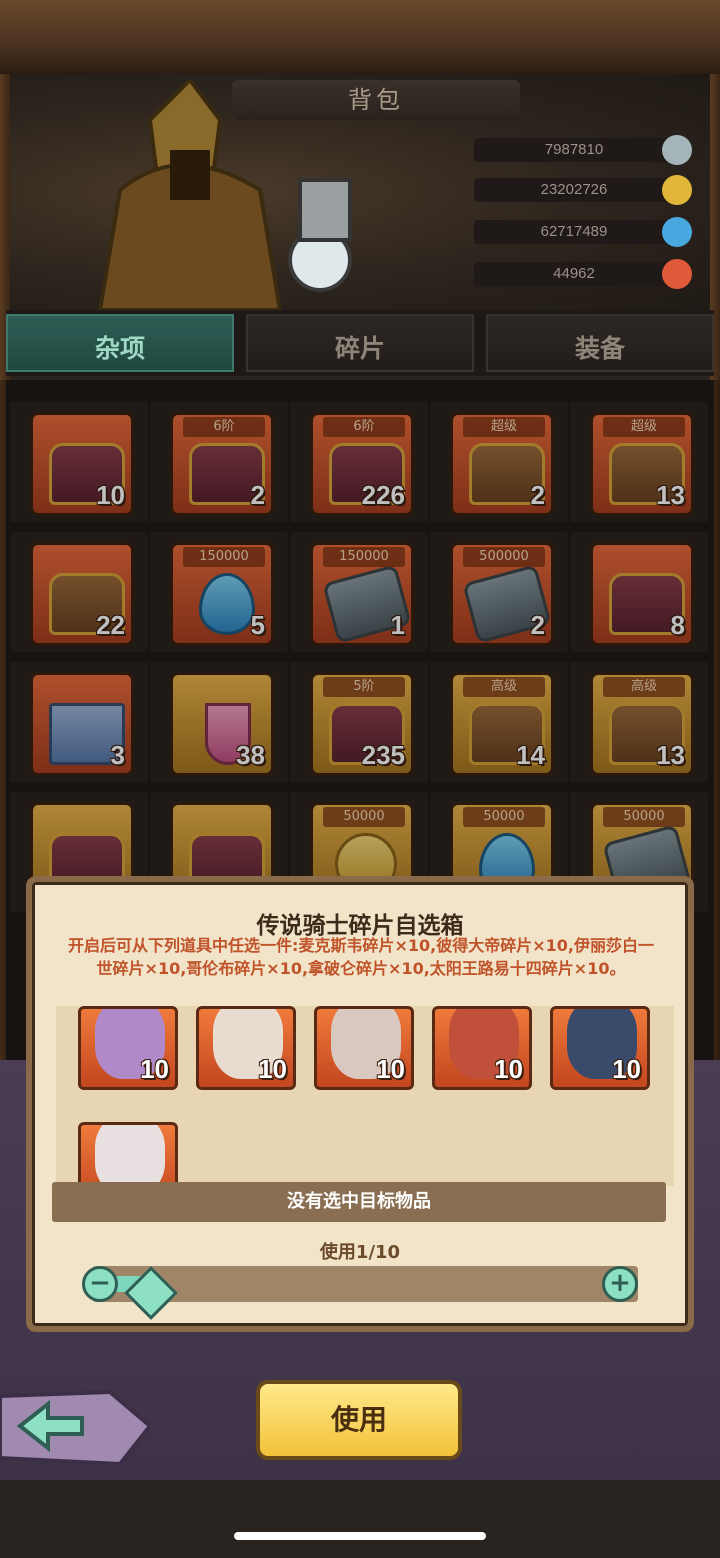 The image size is (720, 1558). Describe the element at coordinates (677, 274) in the screenshot. I see `red-gem-icon` at that location.